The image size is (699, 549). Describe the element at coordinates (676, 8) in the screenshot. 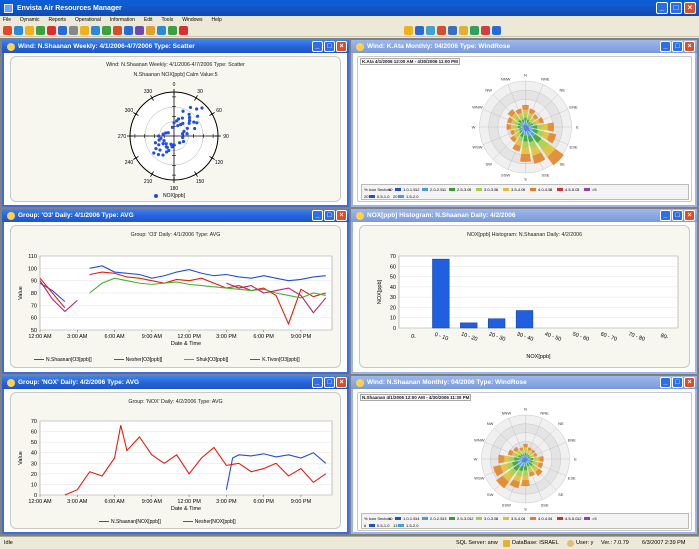

I see `maximize-button: □` at that location.